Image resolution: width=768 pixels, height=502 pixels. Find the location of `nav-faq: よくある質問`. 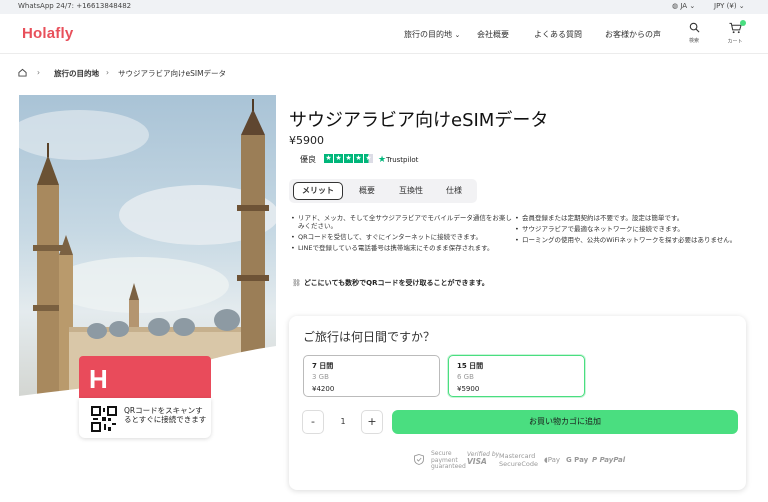

nav-faq: よくある質問 is located at coordinates (558, 34).